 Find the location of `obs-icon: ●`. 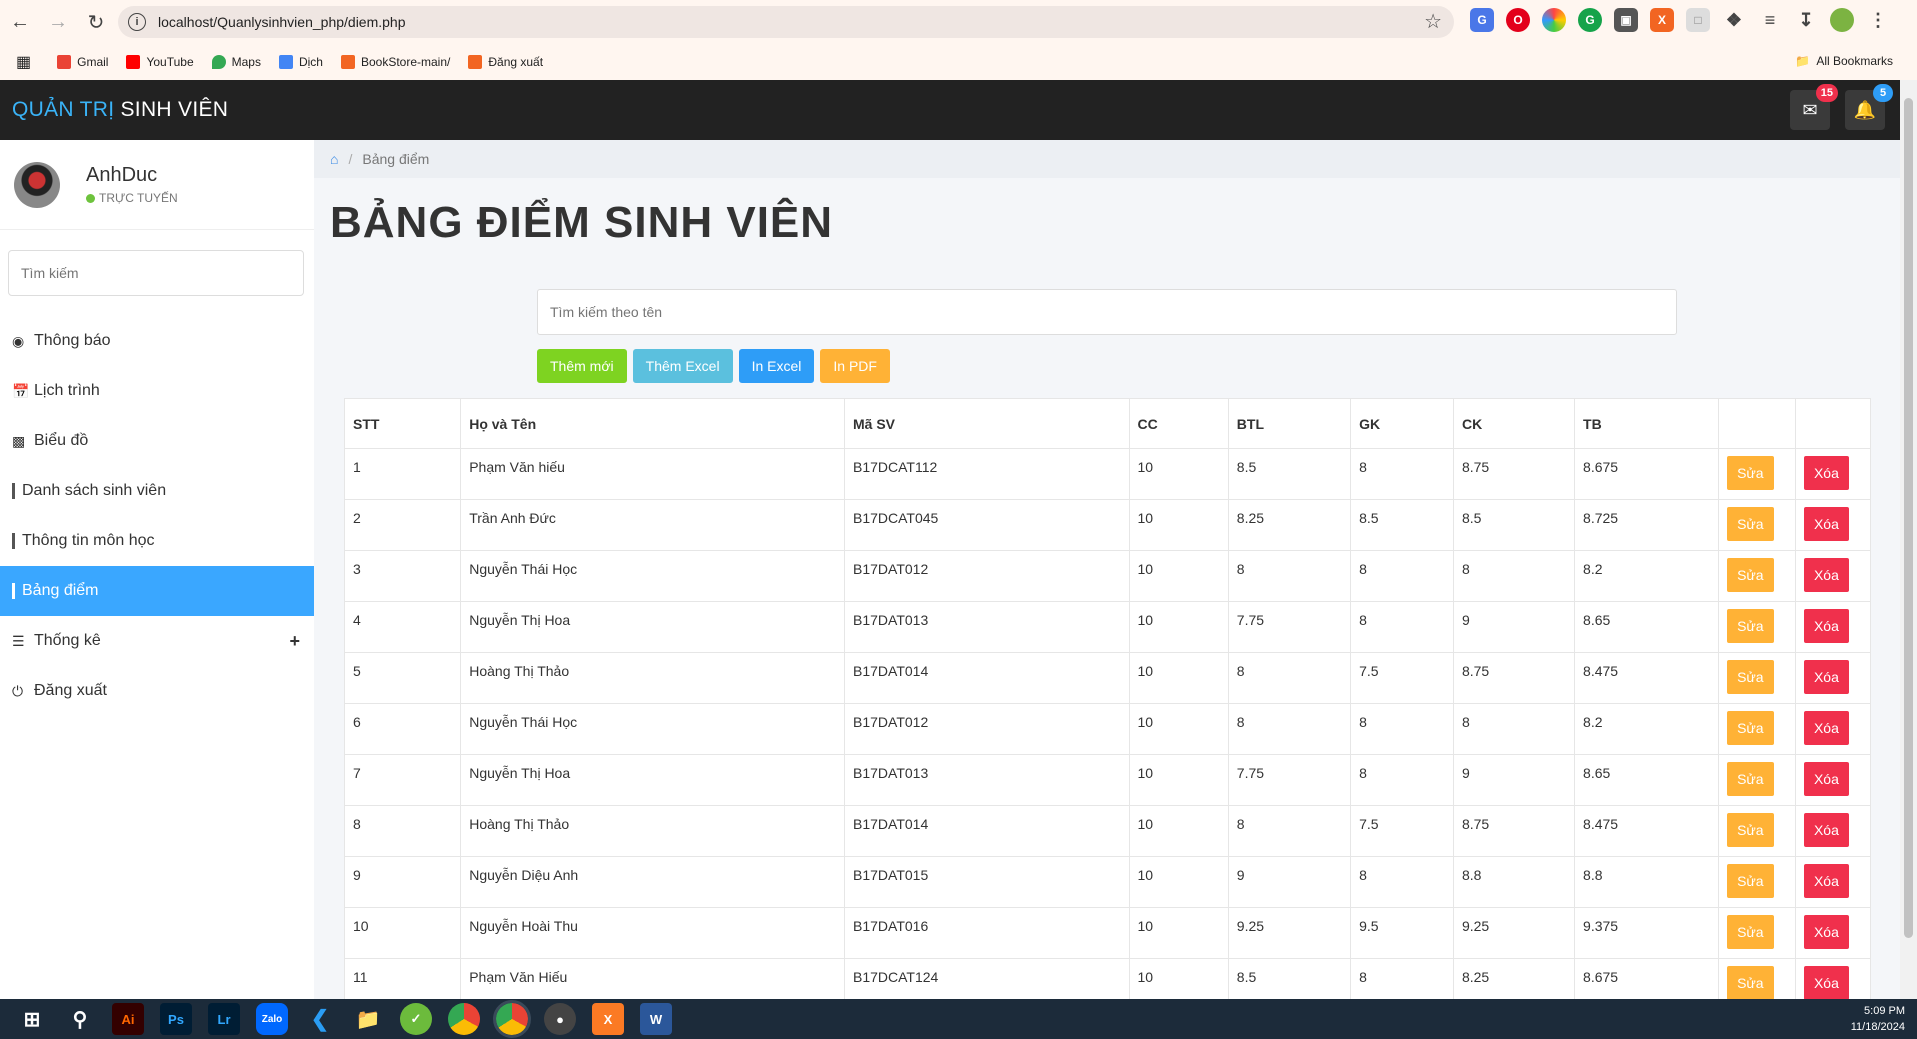

obs-icon: ● is located at coordinates (560, 1019).